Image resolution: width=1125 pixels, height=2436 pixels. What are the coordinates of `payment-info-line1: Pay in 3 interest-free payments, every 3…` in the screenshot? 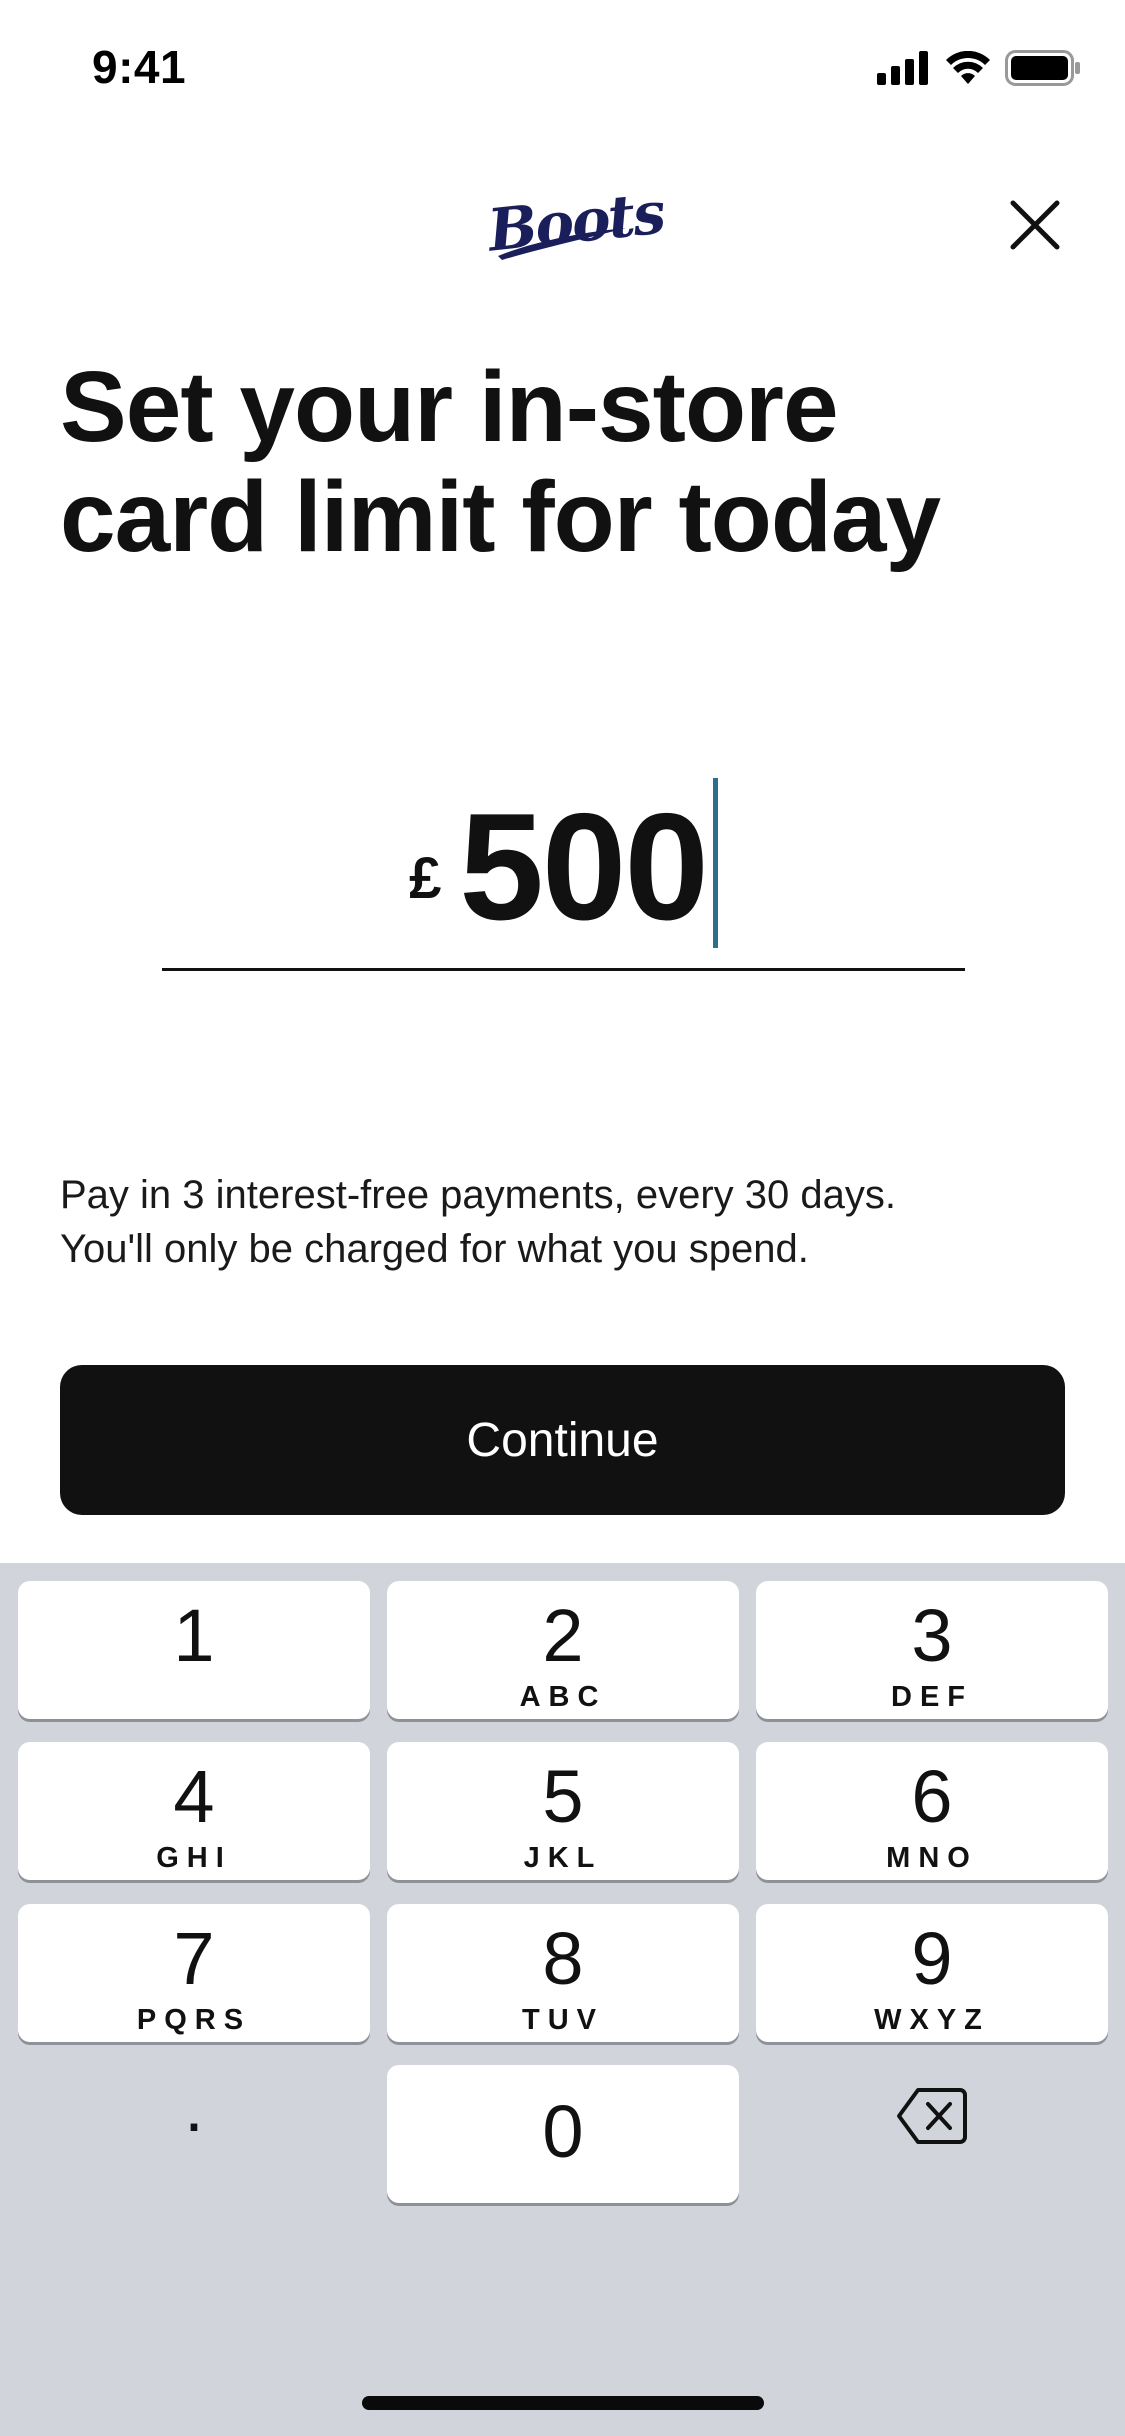 It's located at (478, 1195).